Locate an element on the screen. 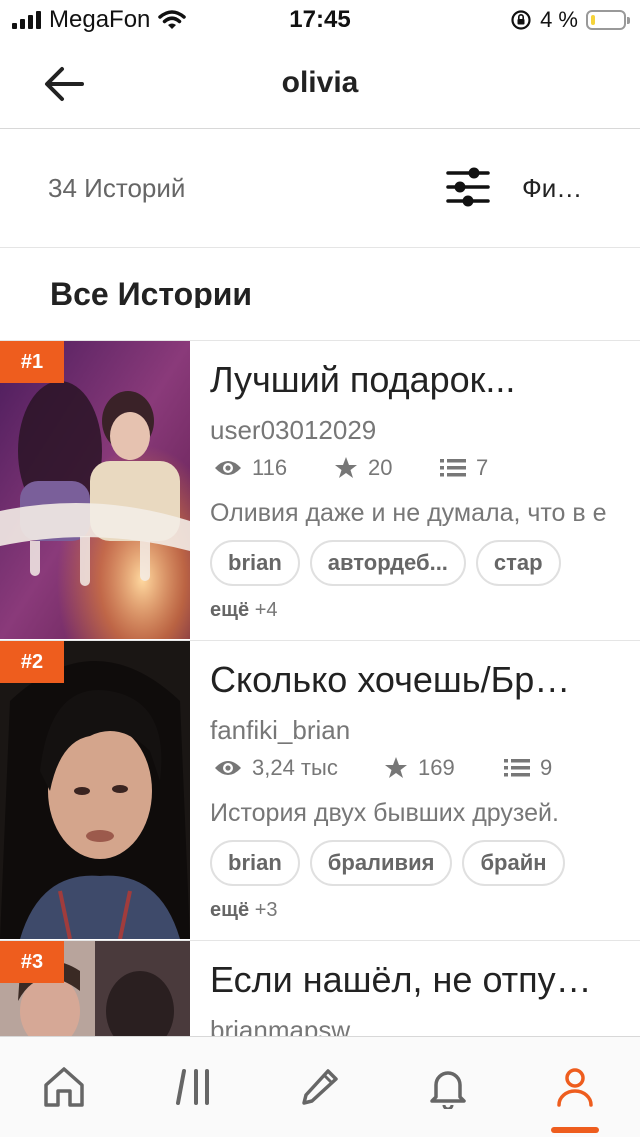 This screenshot has width=640, height=1137. rank-badge: #2 is located at coordinates (32, 662).